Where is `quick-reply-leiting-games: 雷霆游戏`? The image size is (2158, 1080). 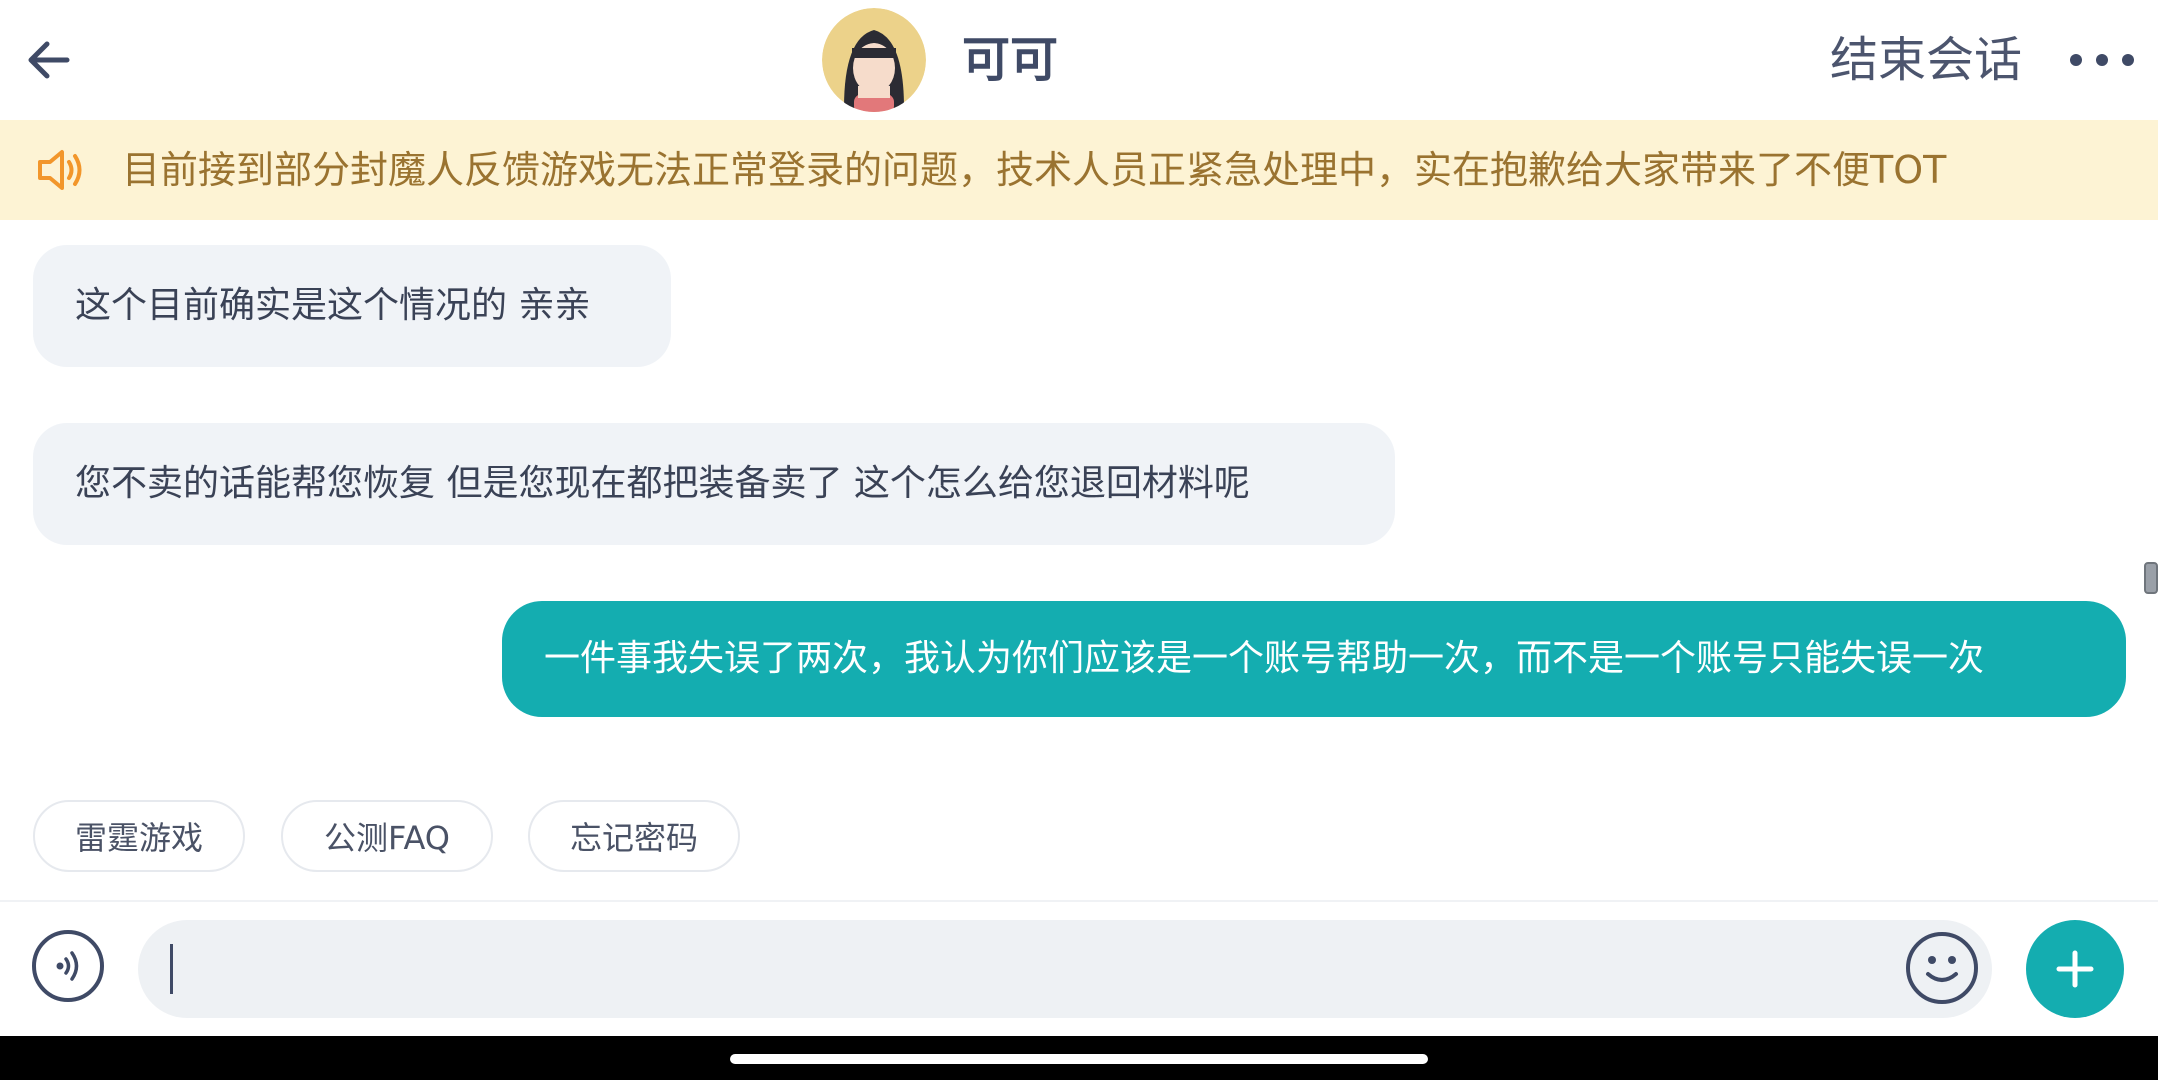 quick-reply-leiting-games: 雷霆游戏 is located at coordinates (139, 836).